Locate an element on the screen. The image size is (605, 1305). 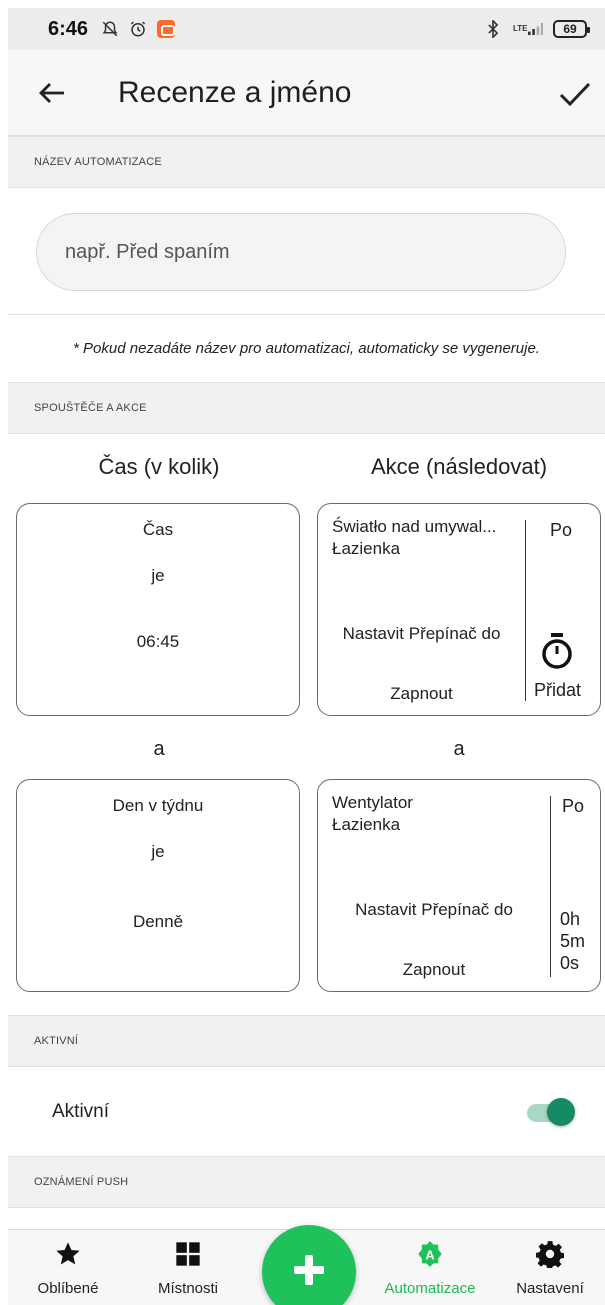
signal-icon: LTE is located at coordinates (528, 29).